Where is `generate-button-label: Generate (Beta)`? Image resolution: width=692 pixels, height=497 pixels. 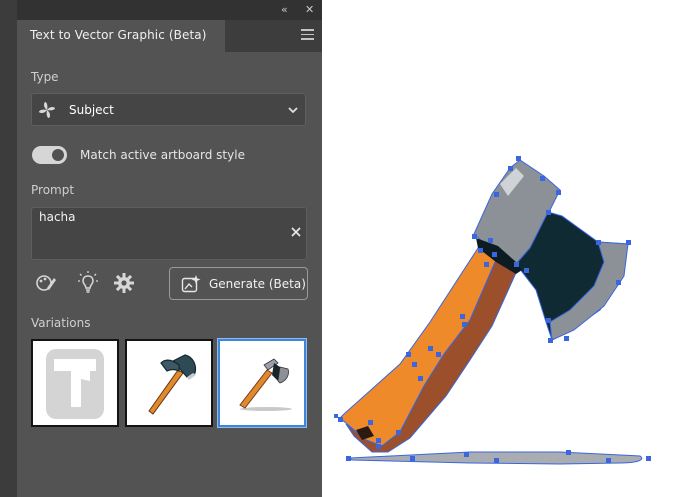
generate-button-label: Generate (Beta) is located at coordinates (257, 284).